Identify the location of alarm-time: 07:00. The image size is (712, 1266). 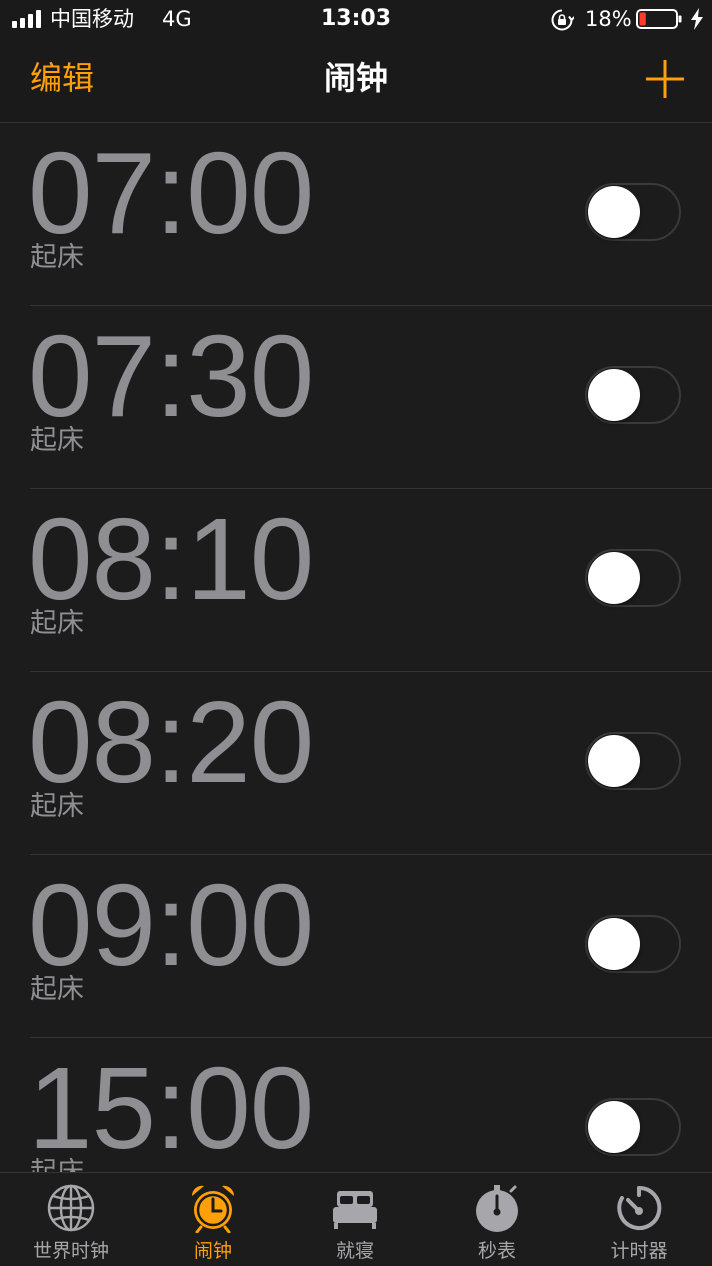
(171, 193).